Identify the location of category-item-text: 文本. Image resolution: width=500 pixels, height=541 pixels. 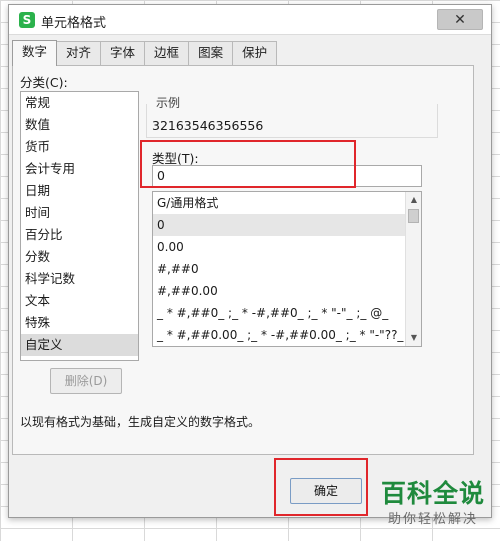
(79, 301).